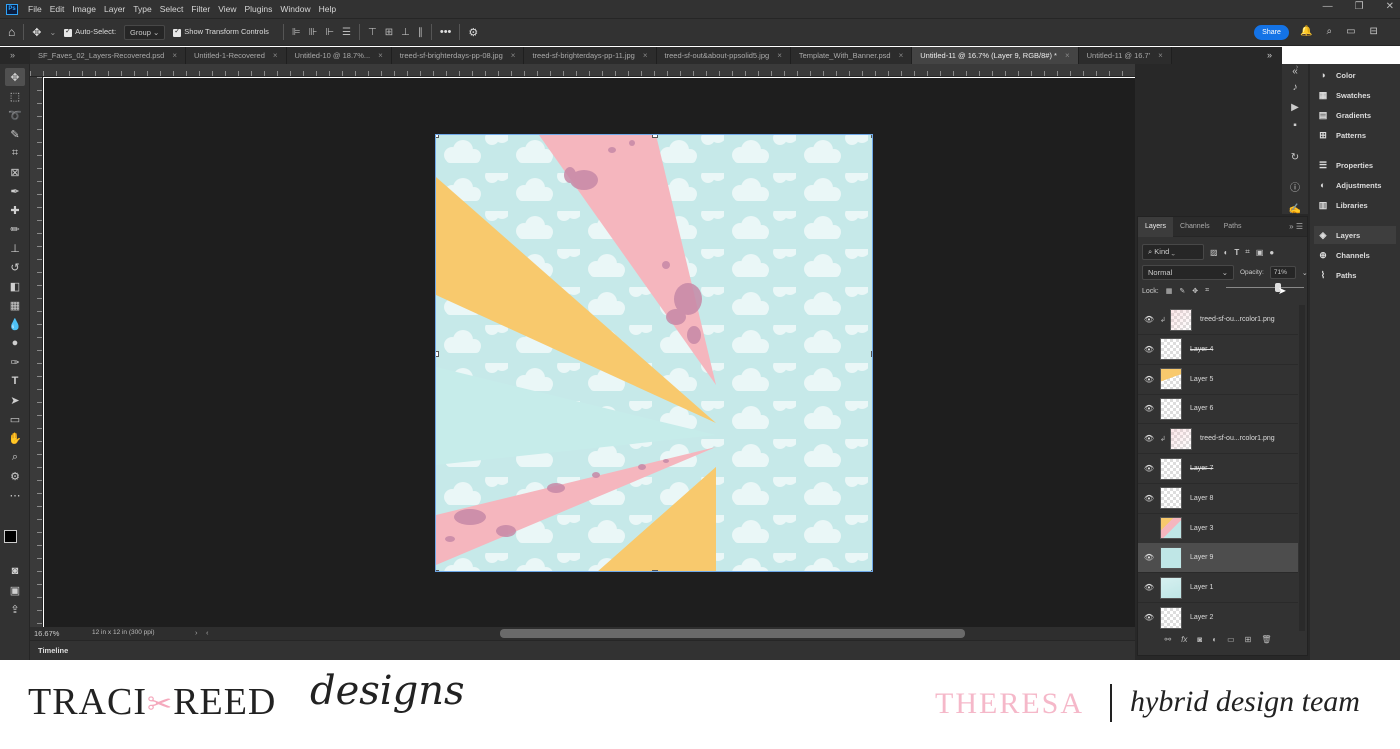  What do you see at coordinates (108, 55) in the screenshot?
I see `document-tab: SF_Faves_02_Layers-Recovered.psd ×` at bounding box center [108, 55].